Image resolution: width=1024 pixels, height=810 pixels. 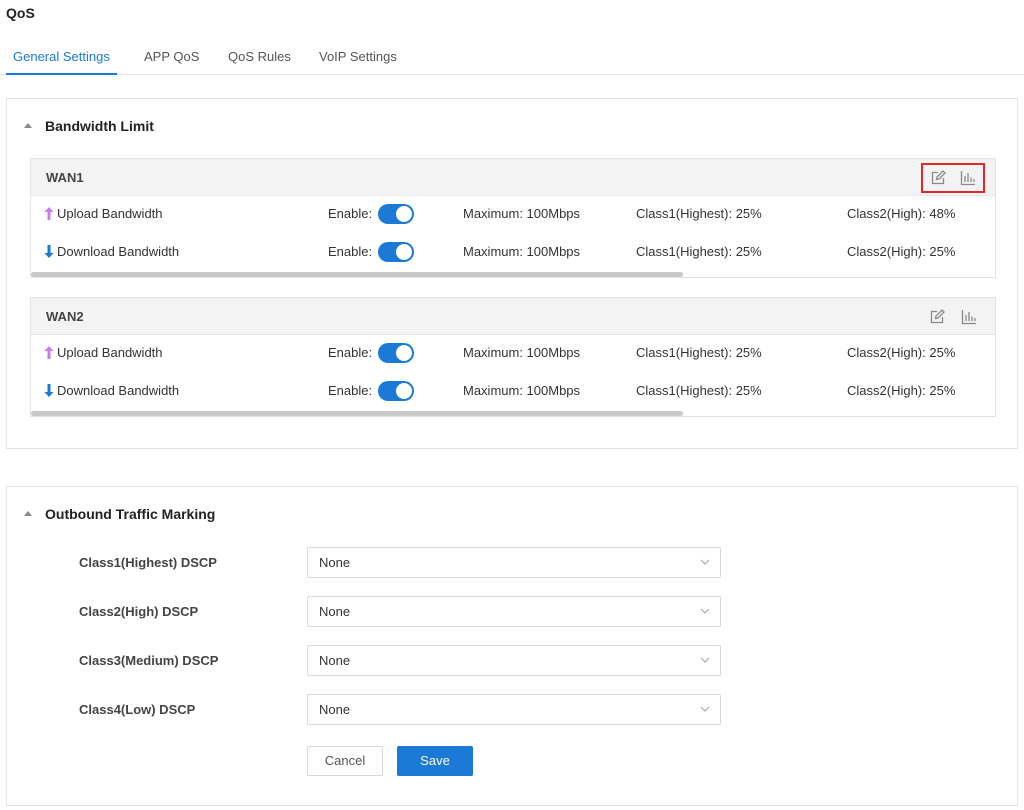 What do you see at coordinates (20, 13) in the screenshot?
I see `page-title: QoS` at bounding box center [20, 13].